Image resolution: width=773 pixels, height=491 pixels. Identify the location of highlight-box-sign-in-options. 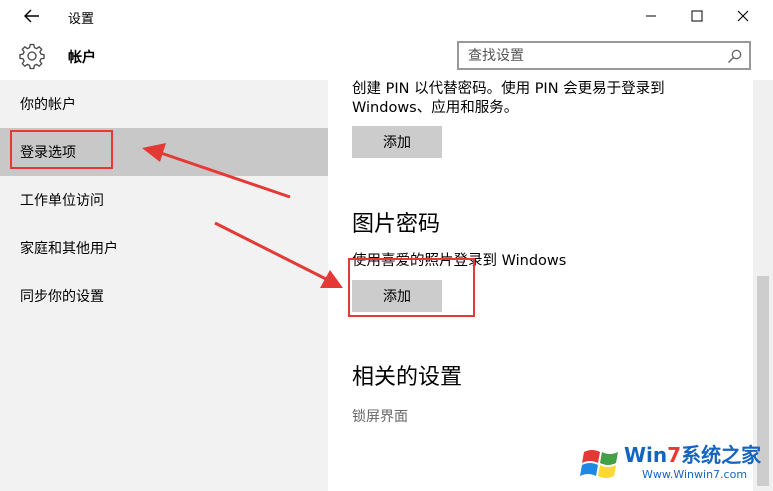
(61, 149).